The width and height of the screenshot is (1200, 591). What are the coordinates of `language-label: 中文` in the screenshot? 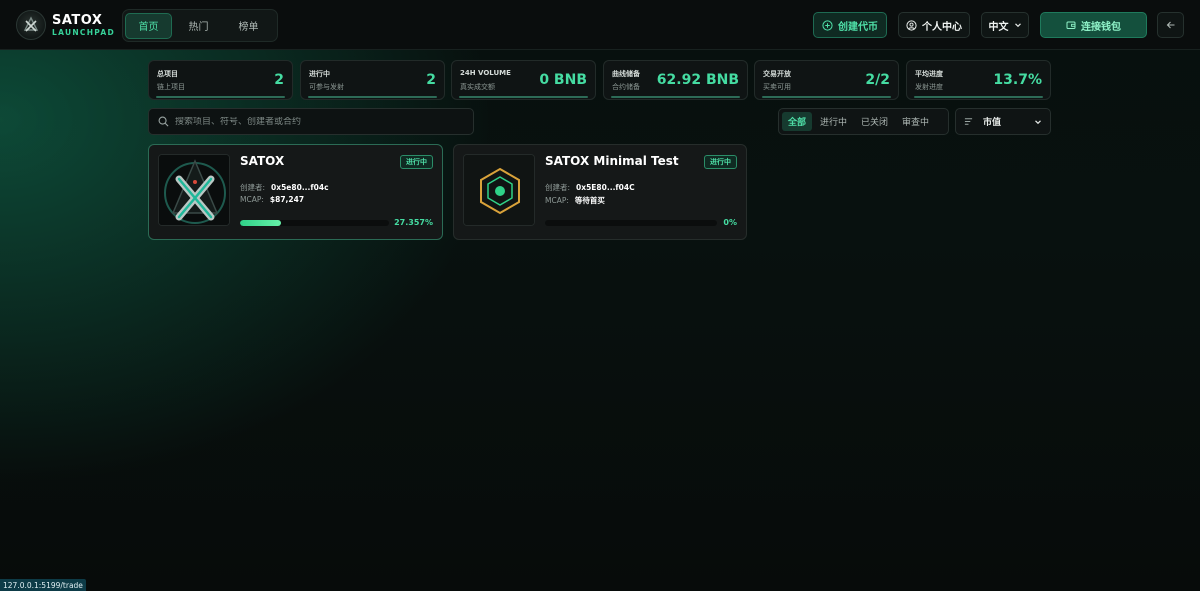 It's located at (998, 27).